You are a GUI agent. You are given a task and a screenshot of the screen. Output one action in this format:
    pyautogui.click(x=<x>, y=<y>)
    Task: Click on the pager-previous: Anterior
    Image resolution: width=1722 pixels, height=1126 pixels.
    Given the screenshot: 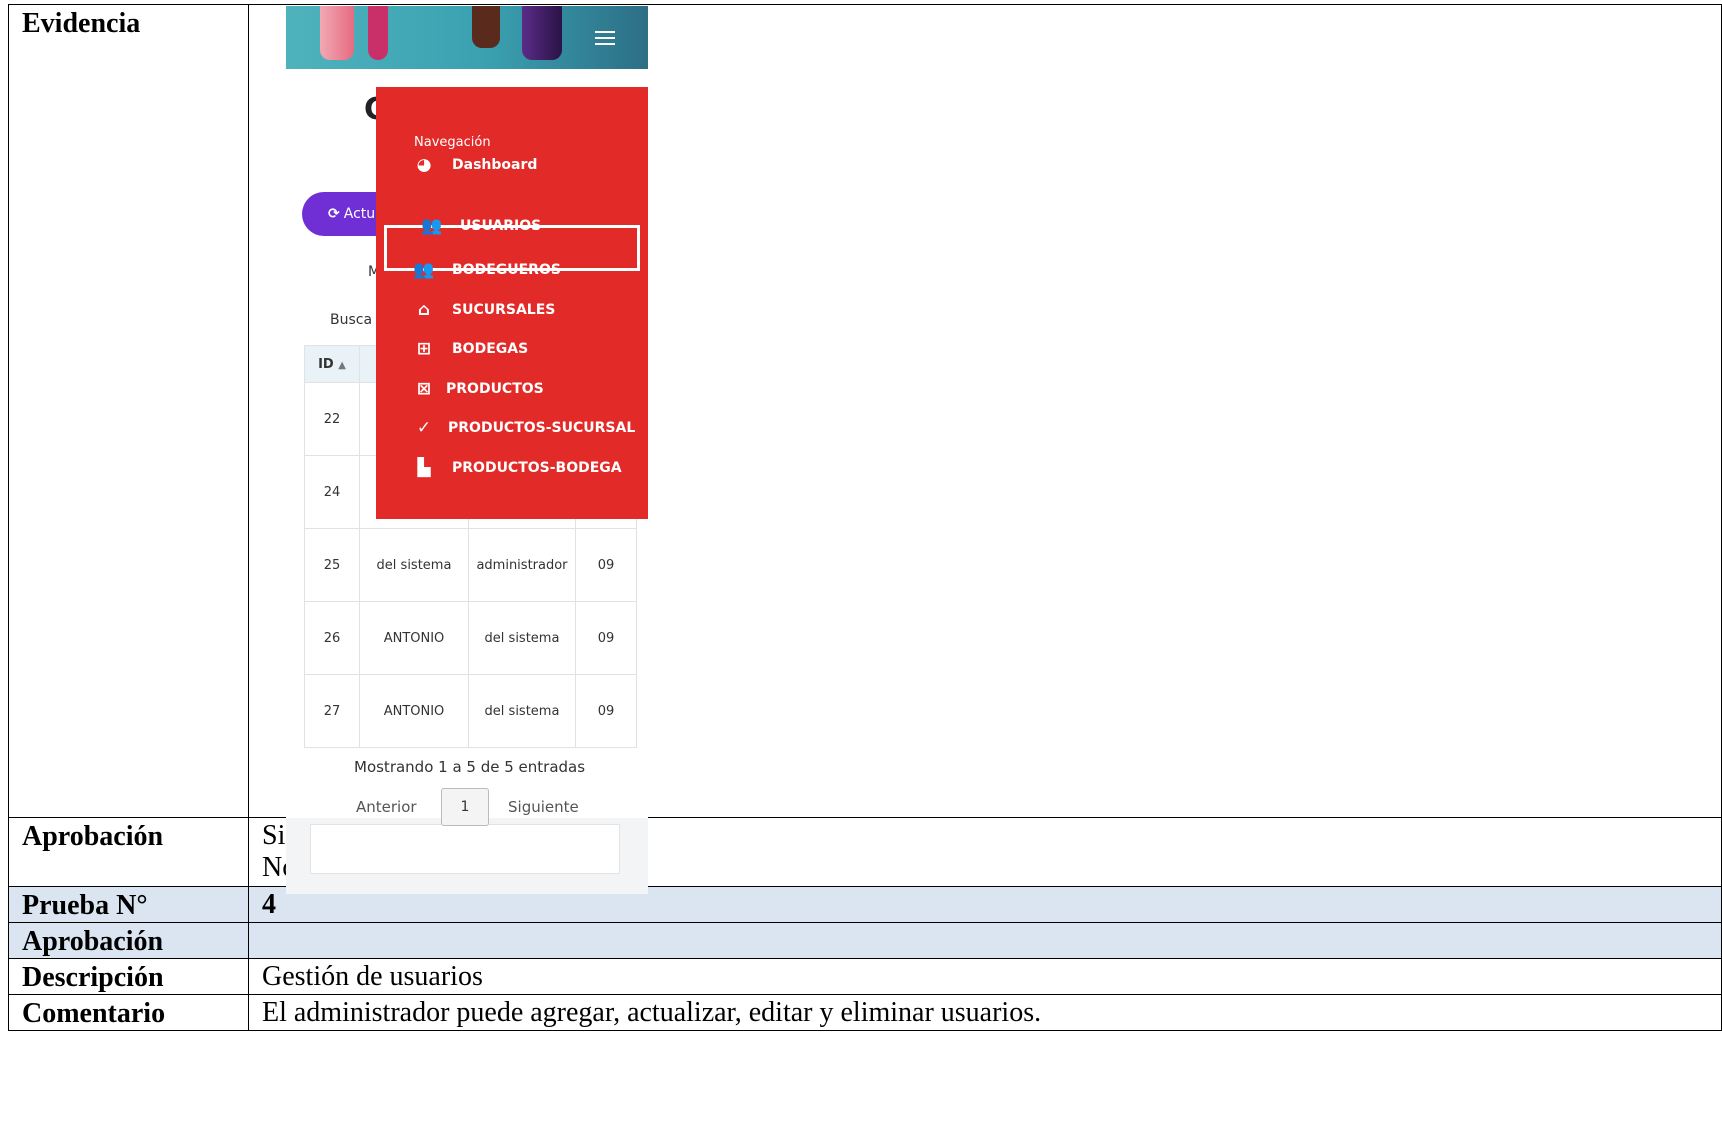 What is the action you would take?
    pyautogui.click(x=386, y=807)
    